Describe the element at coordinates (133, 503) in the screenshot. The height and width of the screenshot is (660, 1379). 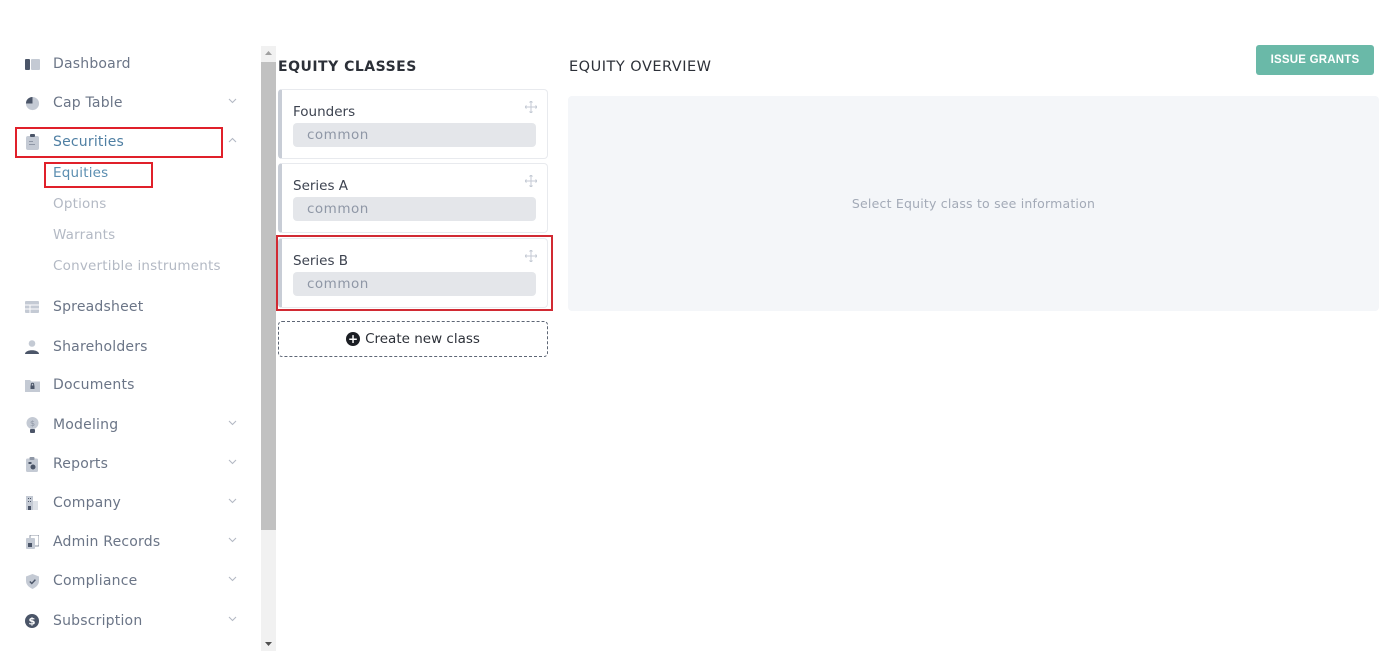
I see `sidebar-item-company: Company` at that location.